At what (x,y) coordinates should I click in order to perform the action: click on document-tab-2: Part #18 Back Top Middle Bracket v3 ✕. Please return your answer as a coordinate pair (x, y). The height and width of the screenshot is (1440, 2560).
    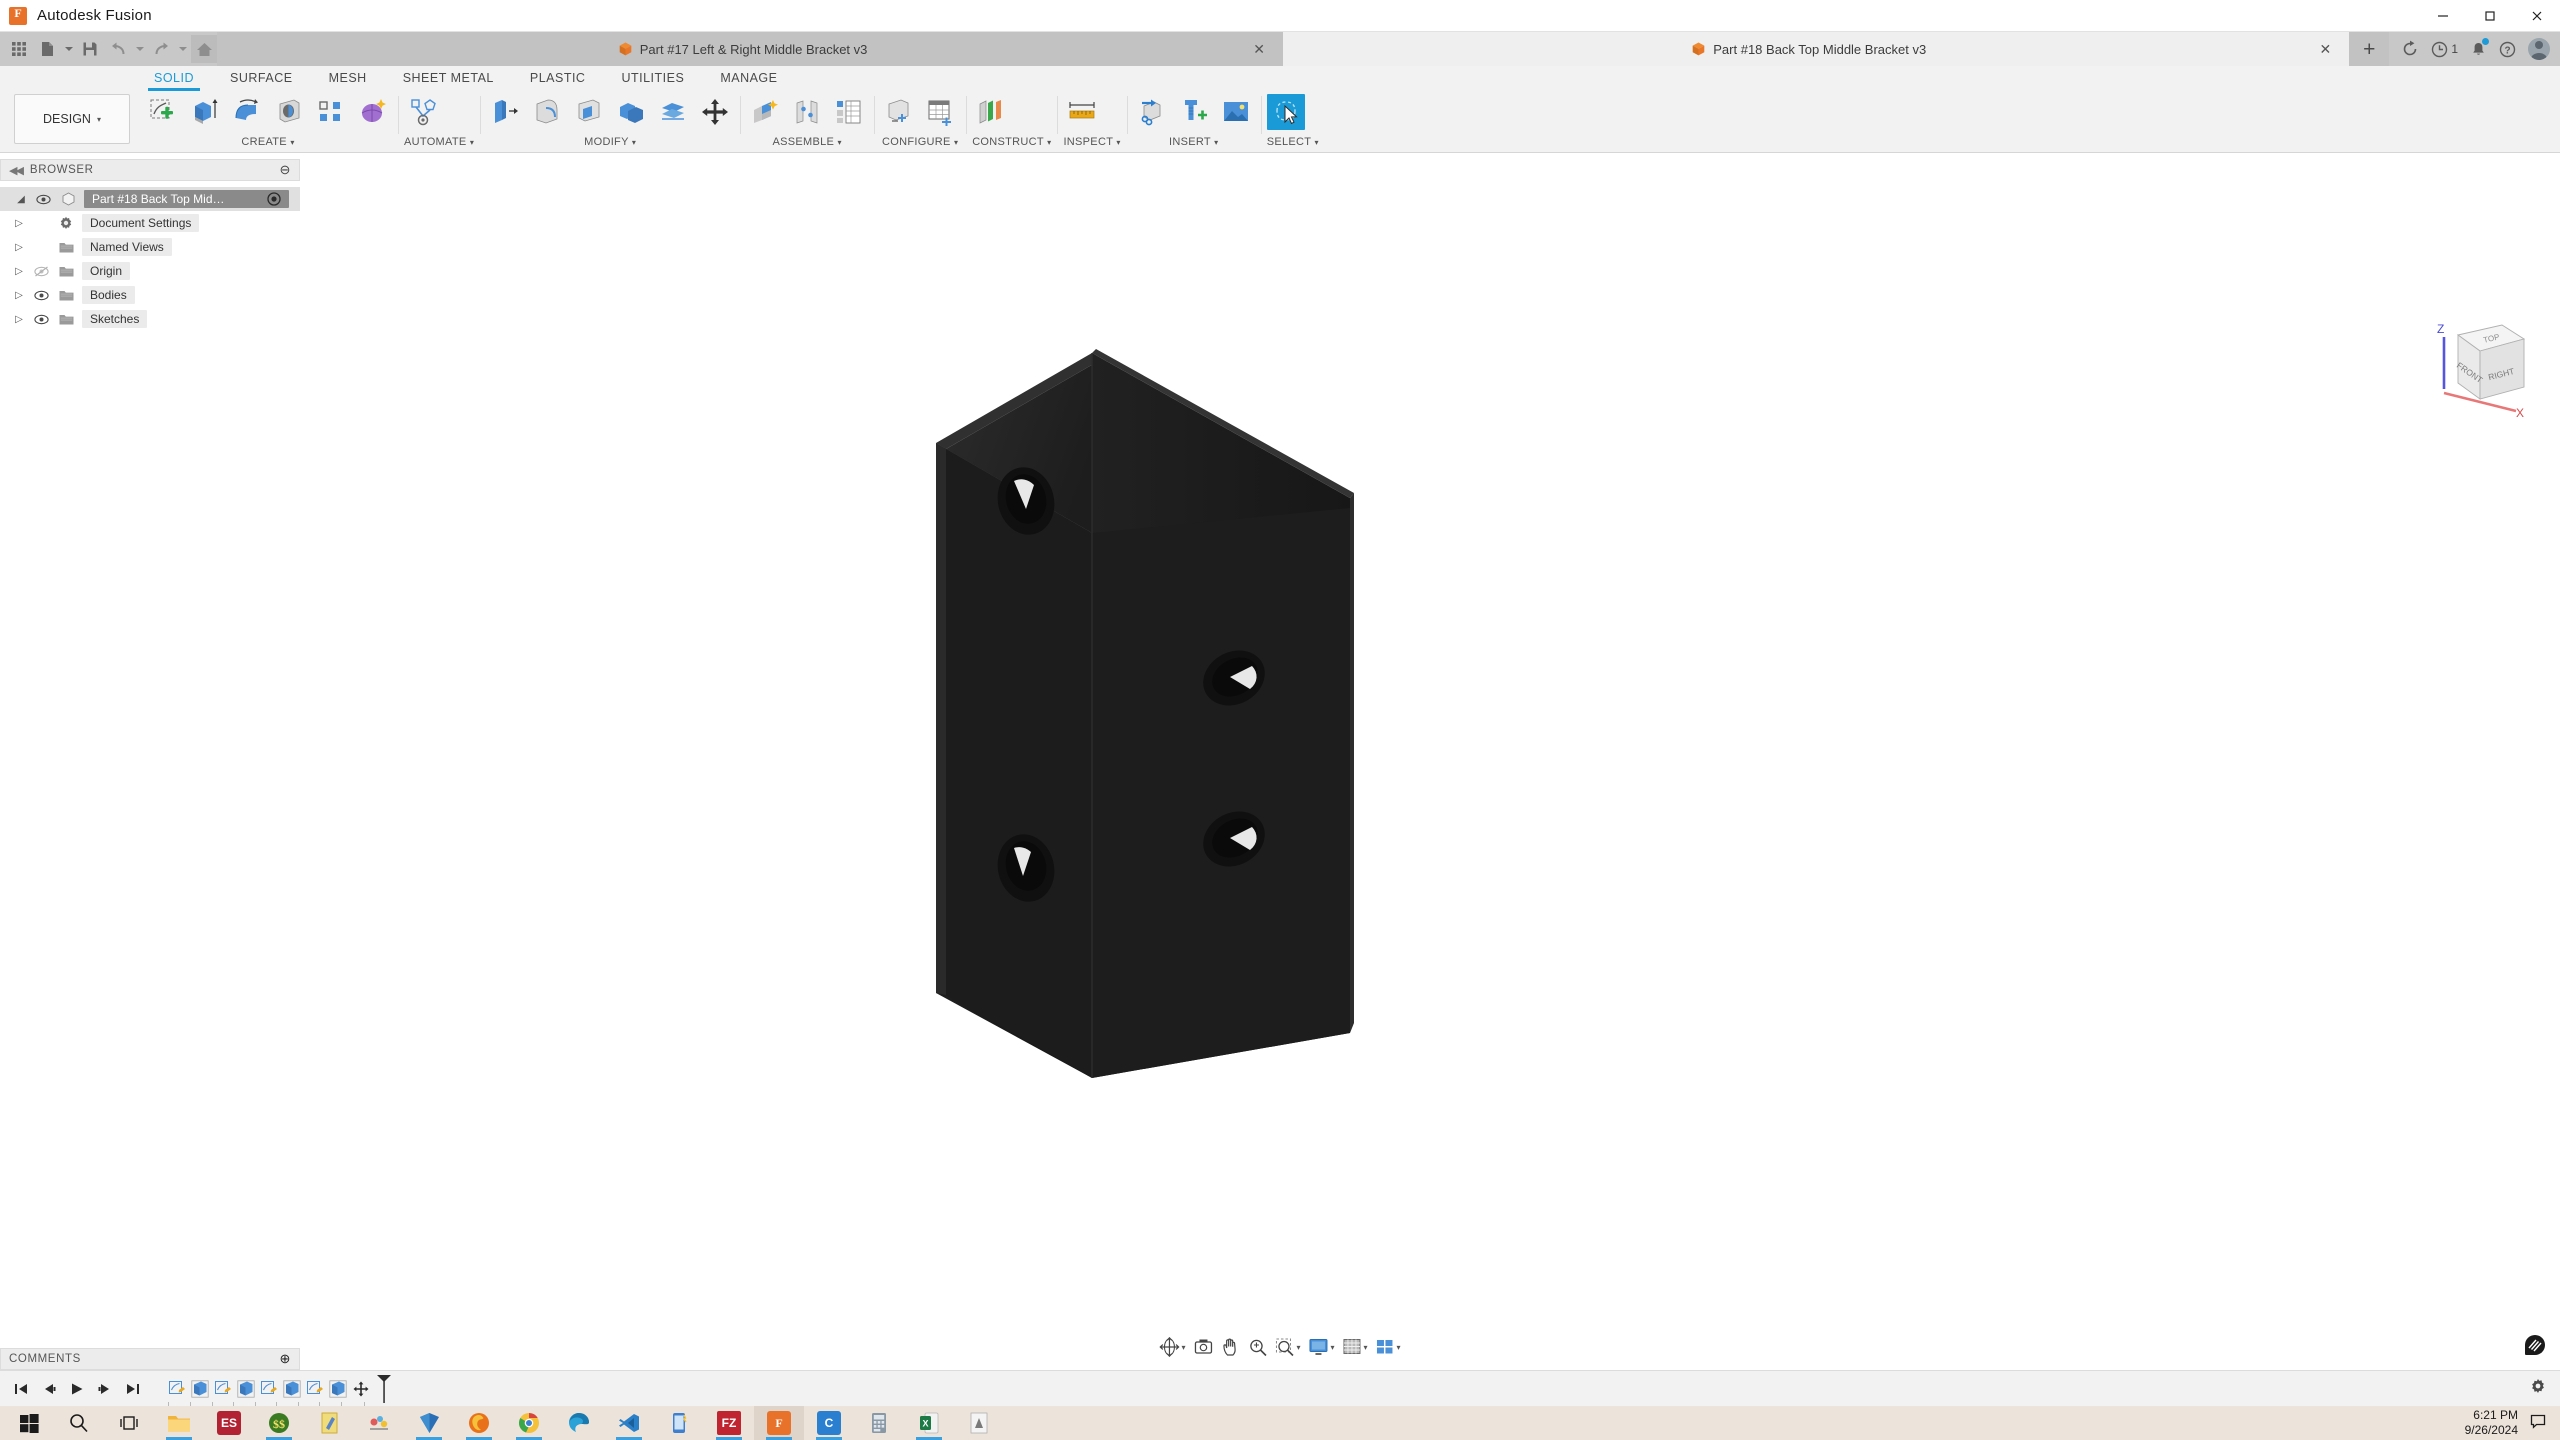
    Looking at the image, I should click on (1816, 49).